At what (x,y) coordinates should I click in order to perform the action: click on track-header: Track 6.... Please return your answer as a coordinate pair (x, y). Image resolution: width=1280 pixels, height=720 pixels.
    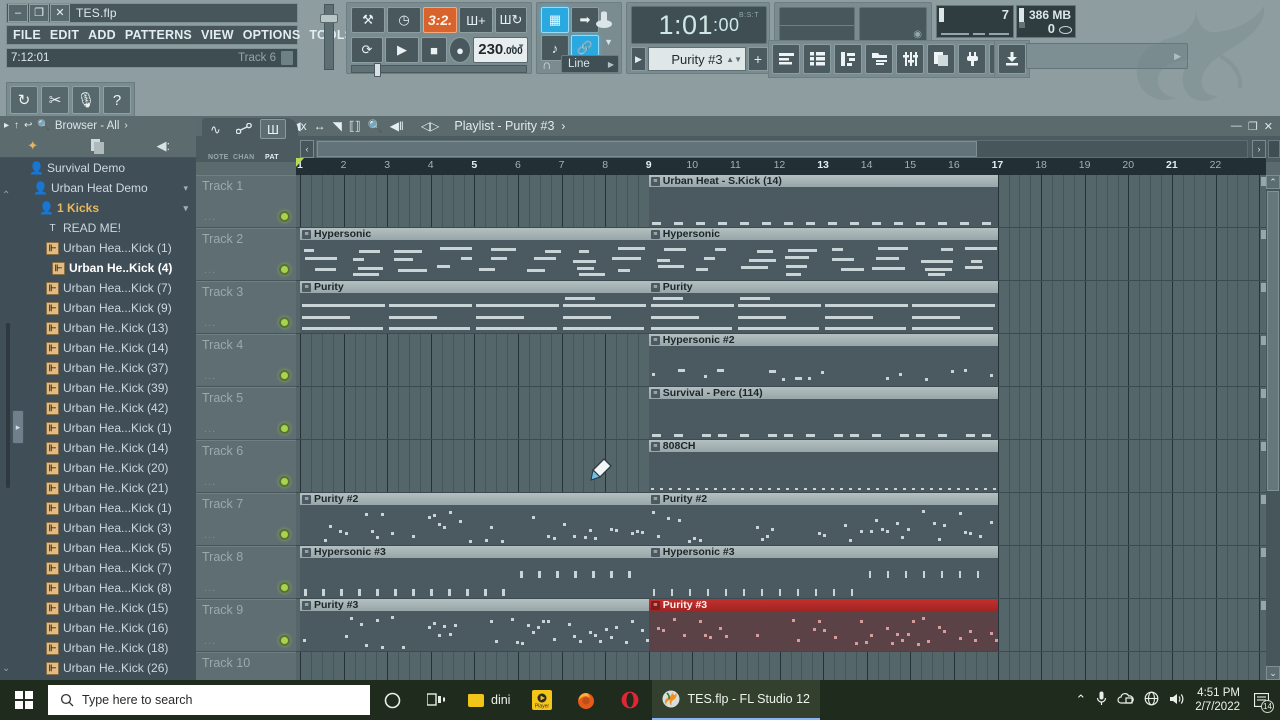
    Looking at the image, I should click on (246, 466).